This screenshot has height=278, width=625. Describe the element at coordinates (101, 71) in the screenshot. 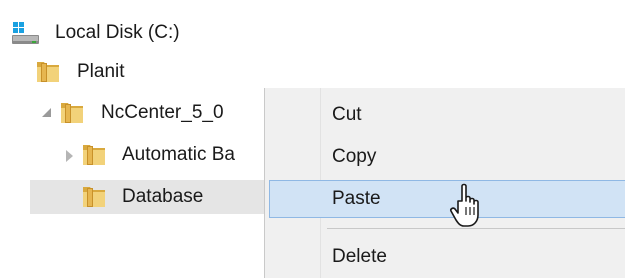

I see `tree-item-label: Planit` at that location.